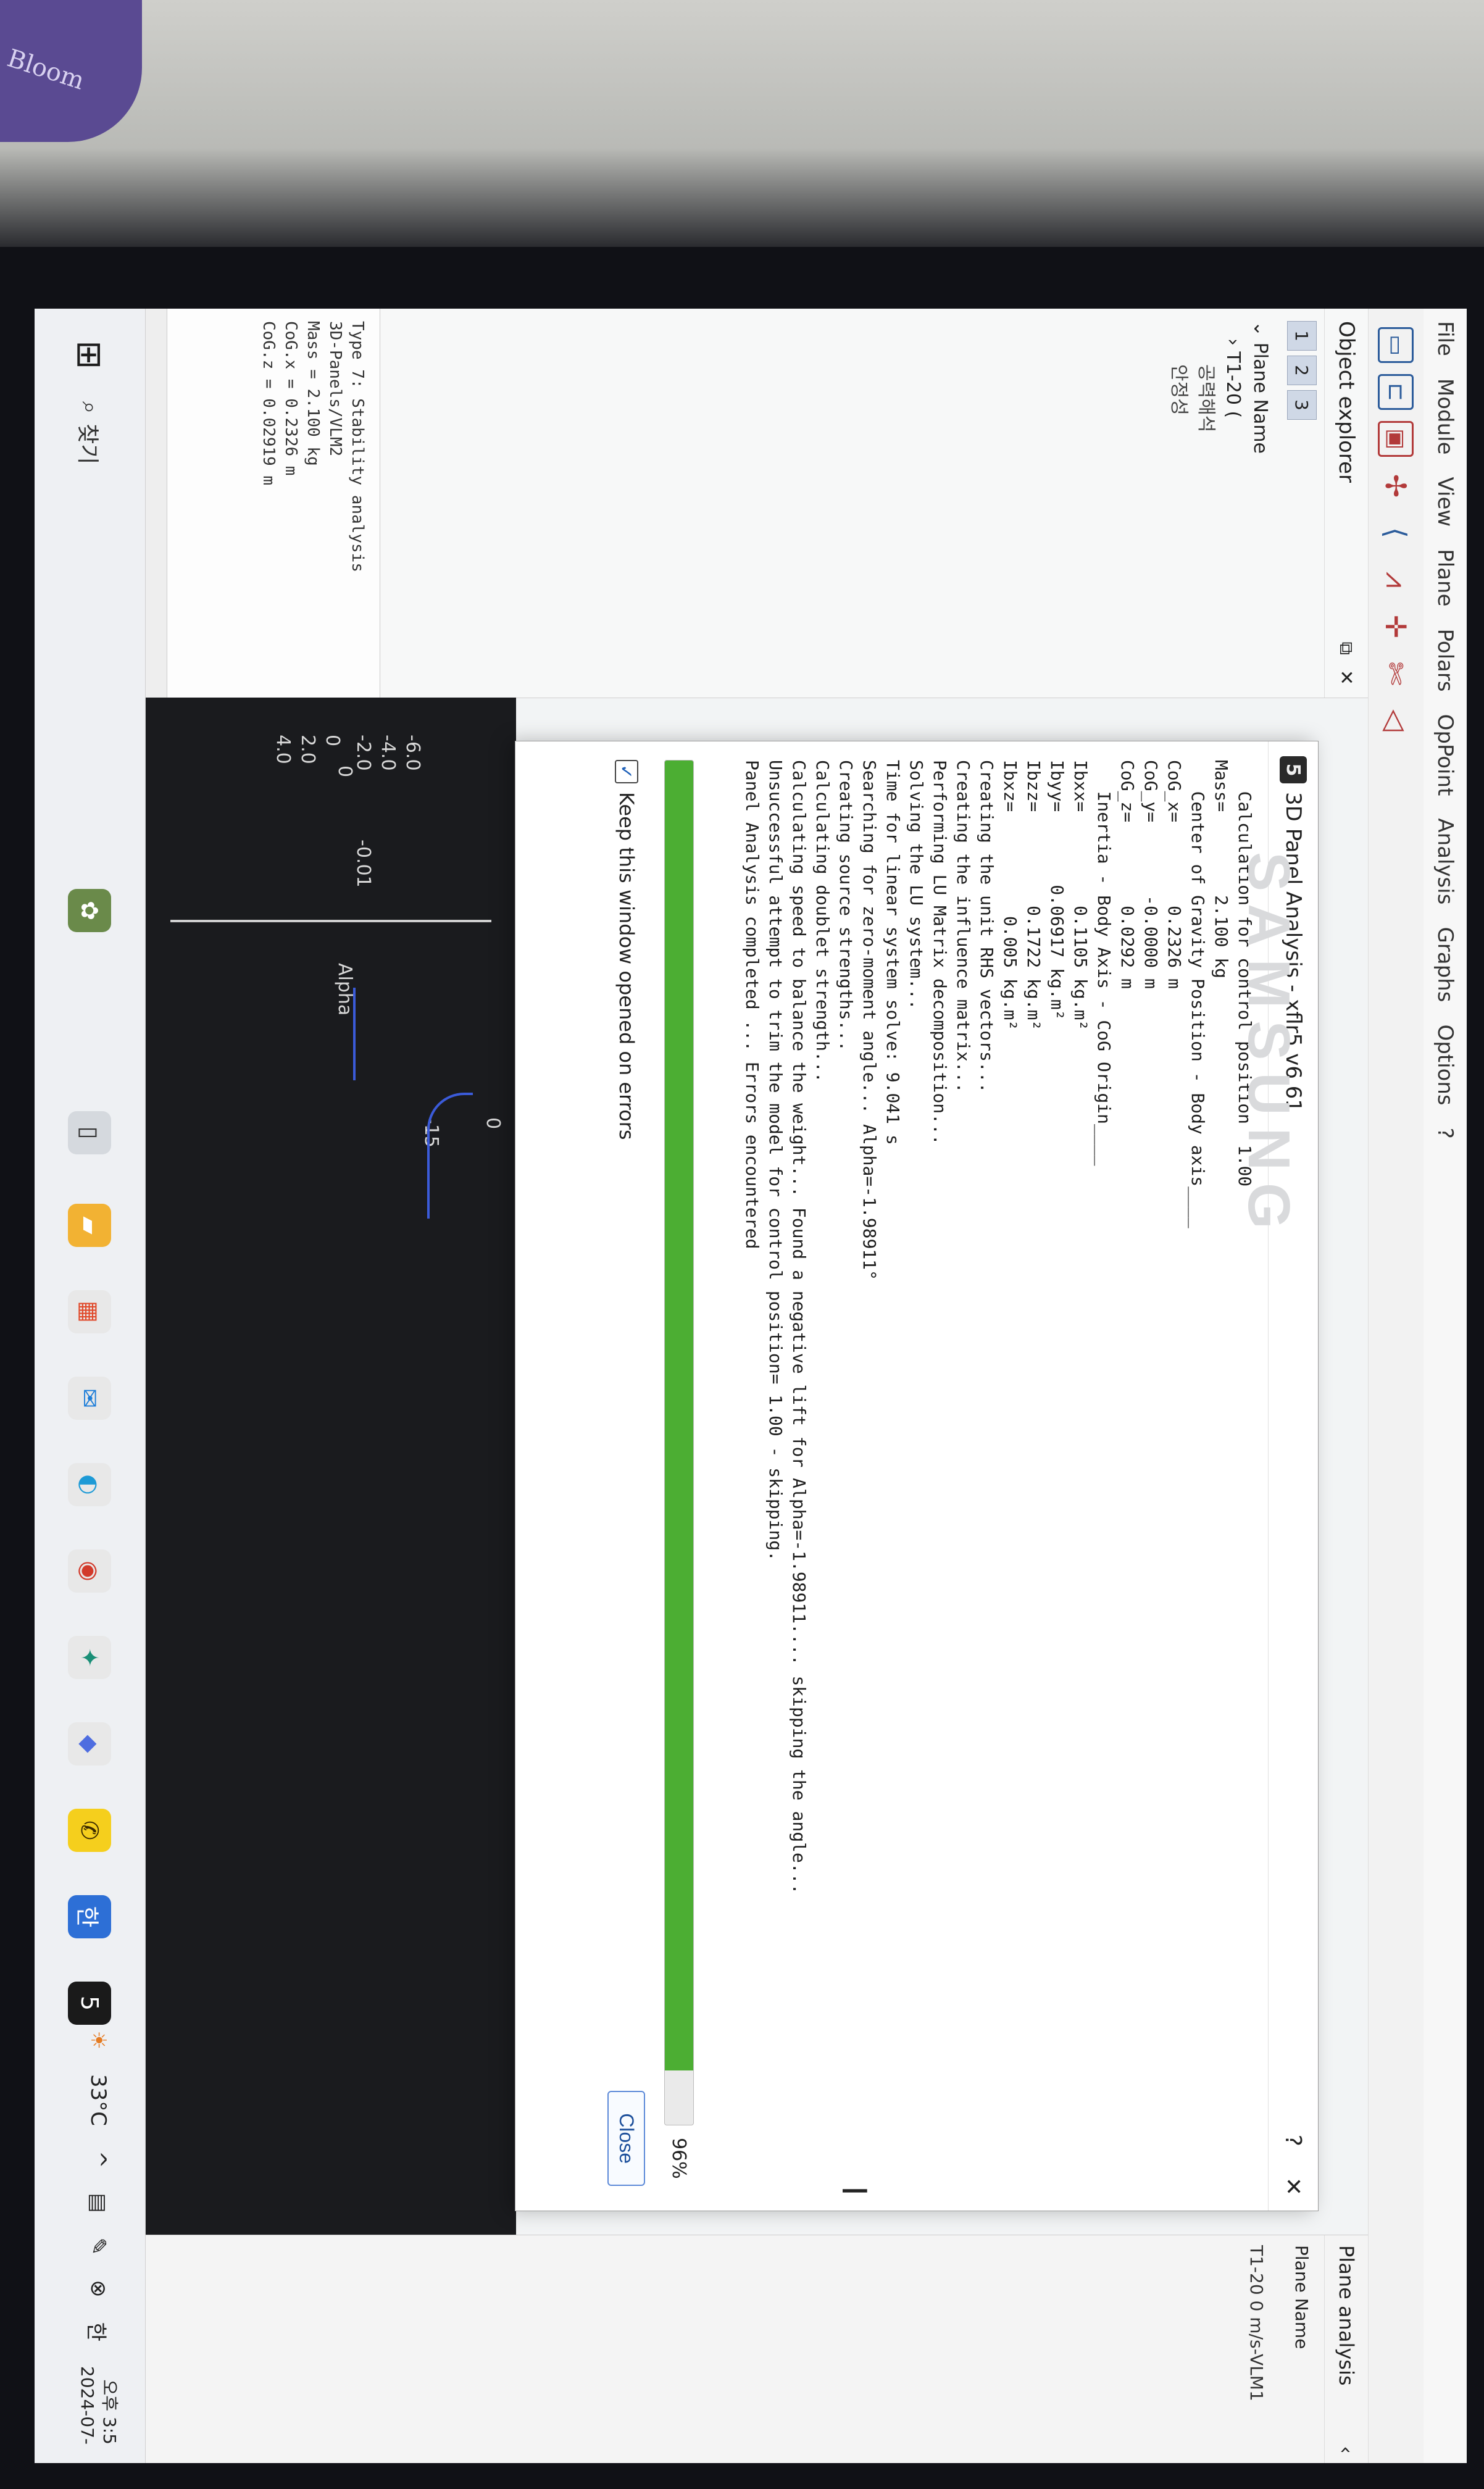 The height and width of the screenshot is (2489, 1484). Describe the element at coordinates (893, 953) in the screenshot. I see `log-line: Time for linear system solve: 9.041 s` at that location.